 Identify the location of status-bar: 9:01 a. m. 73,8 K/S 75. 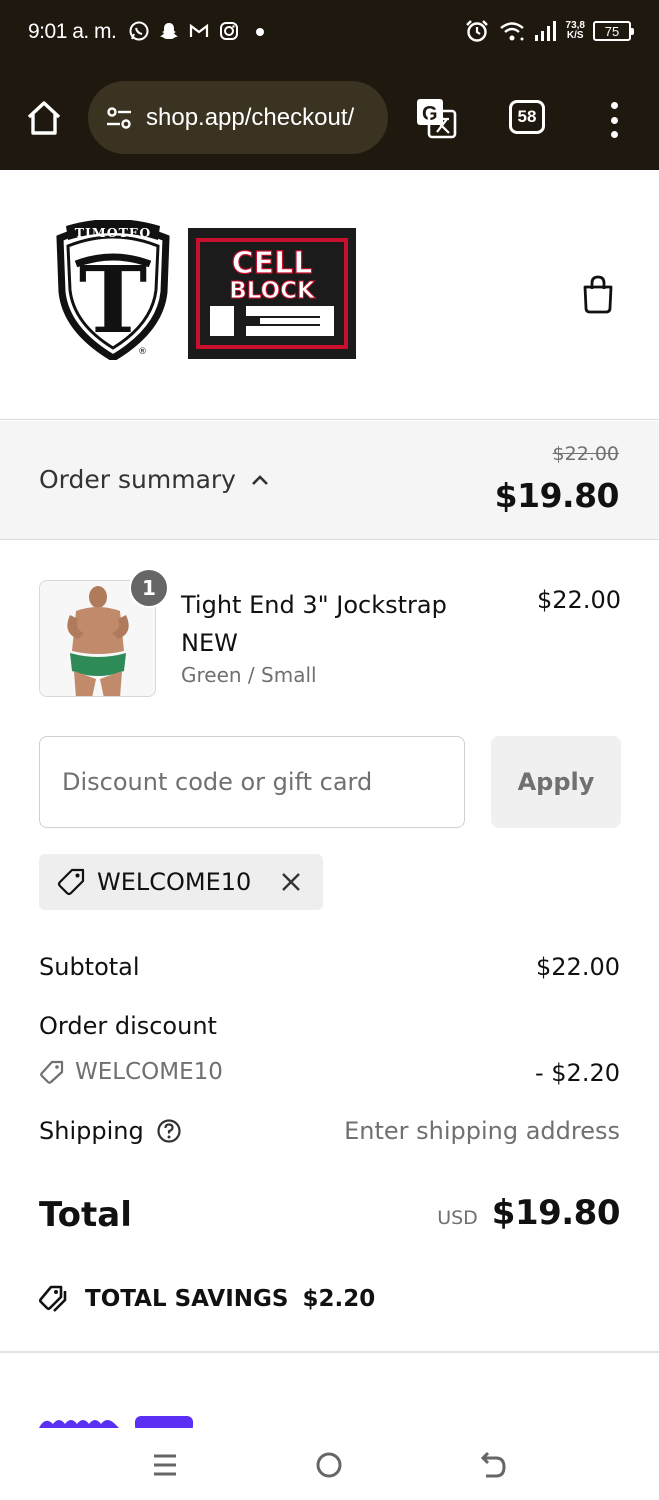
(329, 33).